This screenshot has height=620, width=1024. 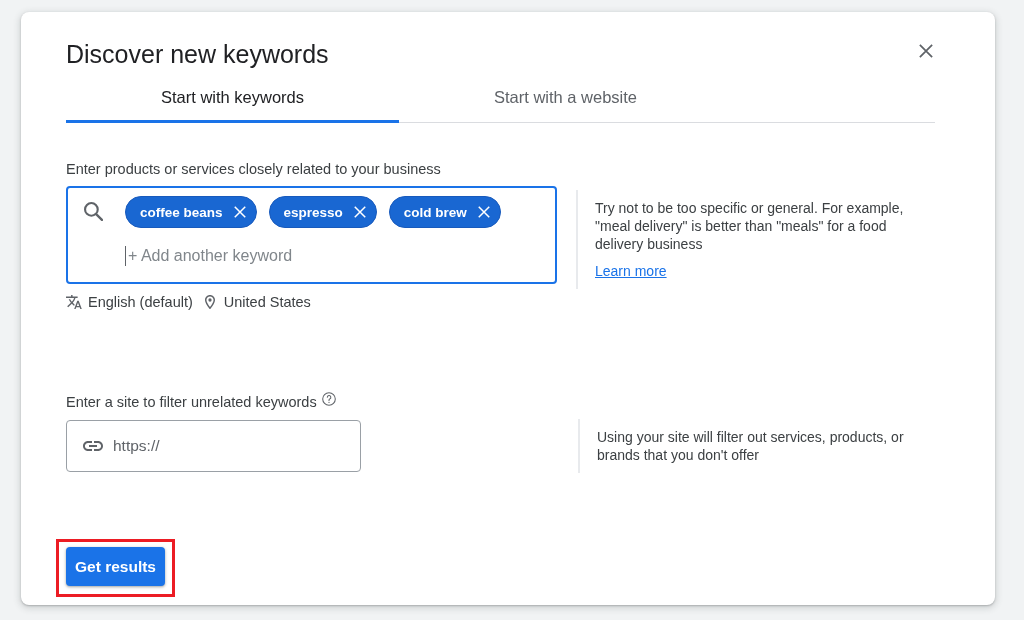 I want to click on tab: Start with keywords, so click(x=232, y=98).